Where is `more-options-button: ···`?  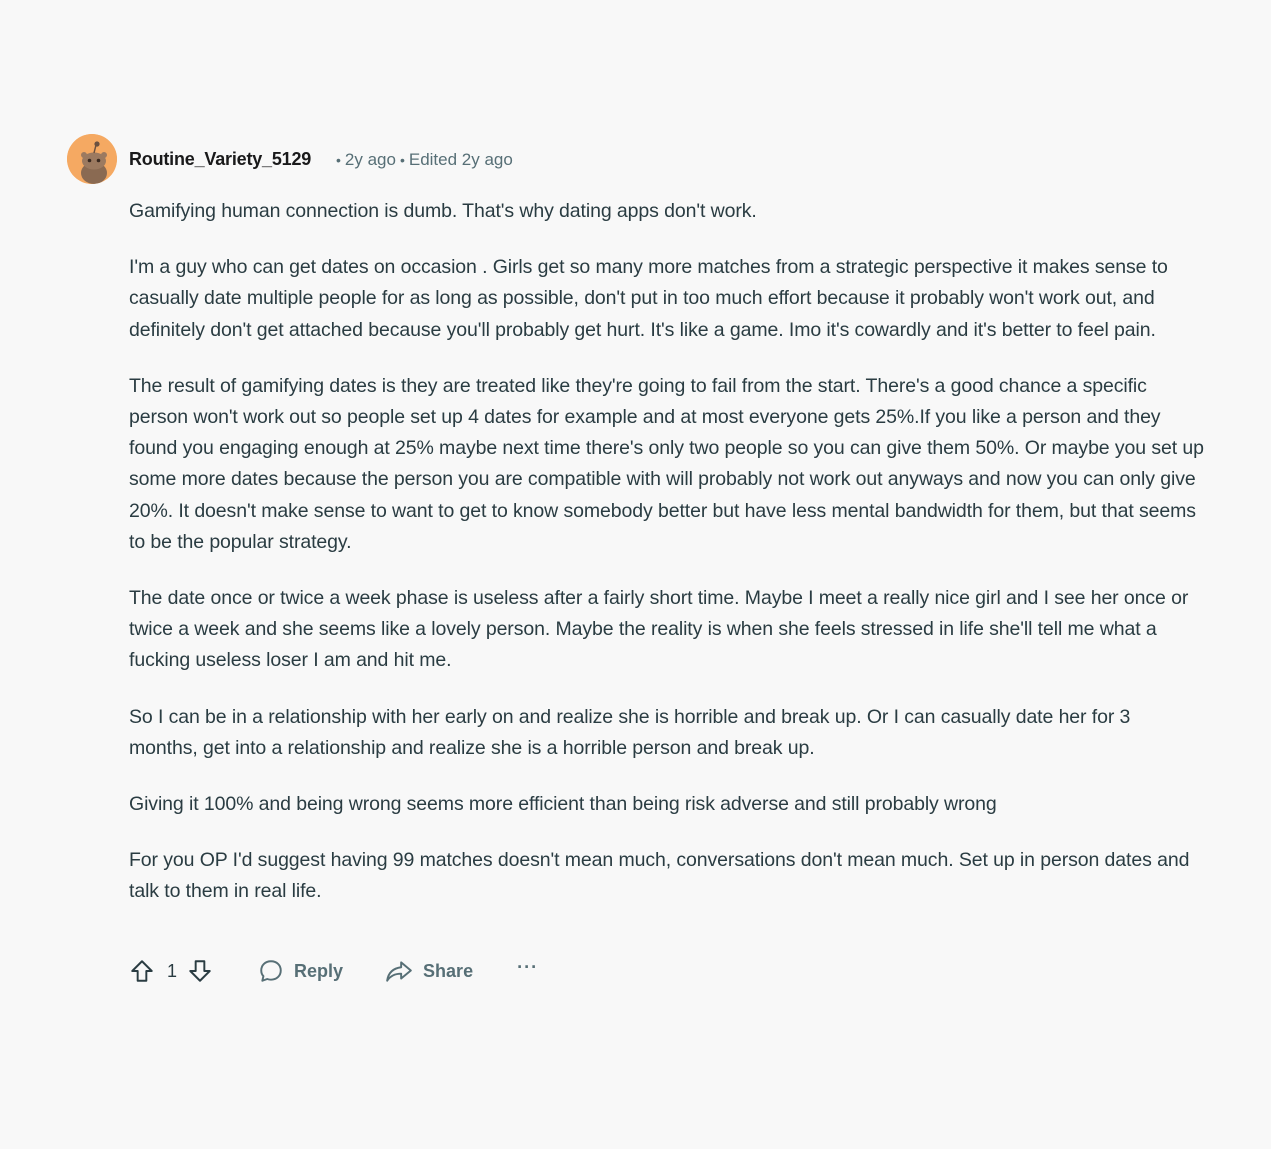 more-options-button: ··· is located at coordinates (527, 967).